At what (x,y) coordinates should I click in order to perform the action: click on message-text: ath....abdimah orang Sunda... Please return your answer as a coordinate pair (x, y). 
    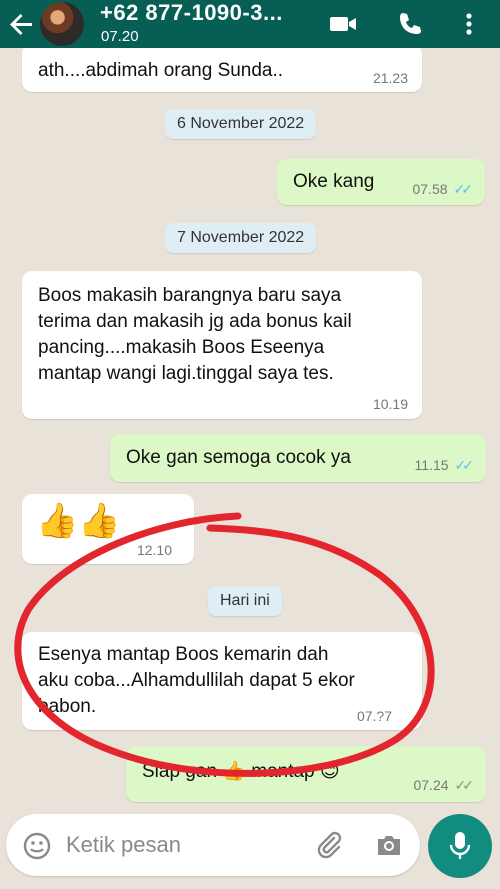
    Looking at the image, I should click on (161, 70).